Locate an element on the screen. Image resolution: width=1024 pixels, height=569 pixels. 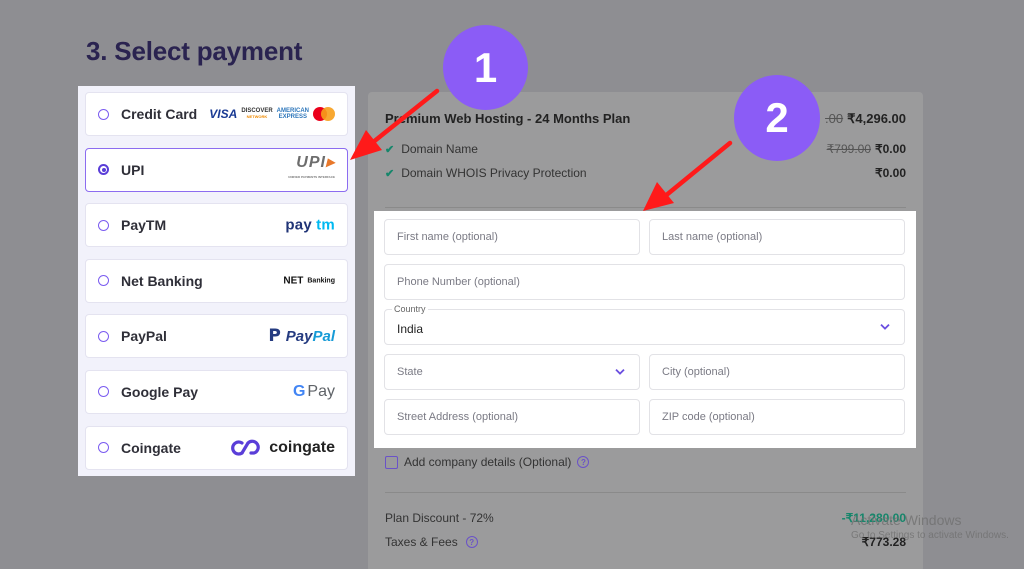
google-g-icon: G is located at coordinates (299, 391).